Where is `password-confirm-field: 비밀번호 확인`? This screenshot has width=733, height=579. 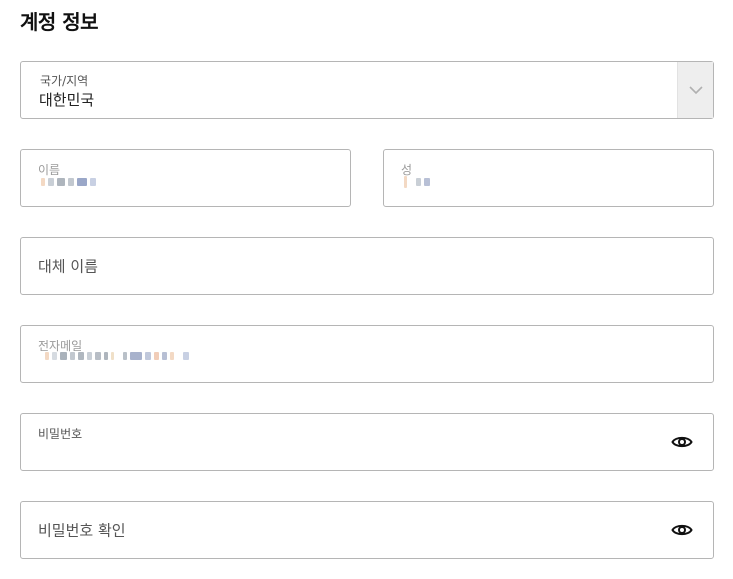
password-confirm-field: 비밀번호 확인 is located at coordinates (367, 530).